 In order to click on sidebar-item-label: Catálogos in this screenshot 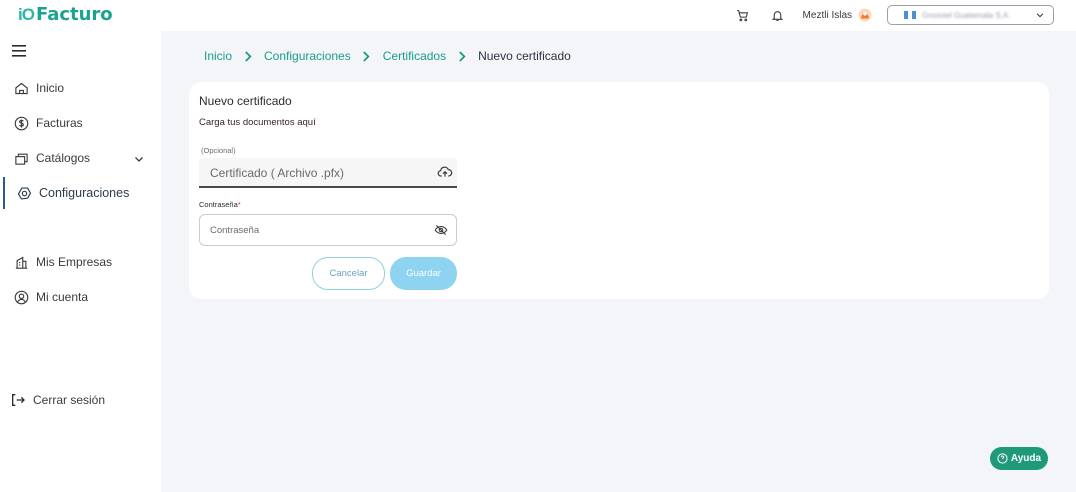, I will do `click(63, 158)`.